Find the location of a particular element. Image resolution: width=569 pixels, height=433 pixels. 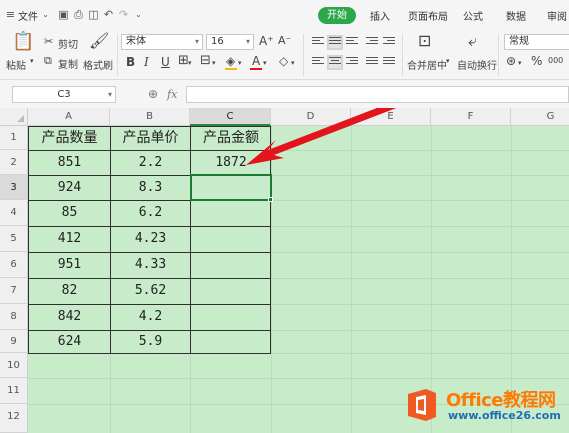

paste-icon: 📋 is located at coordinates (23, 42).